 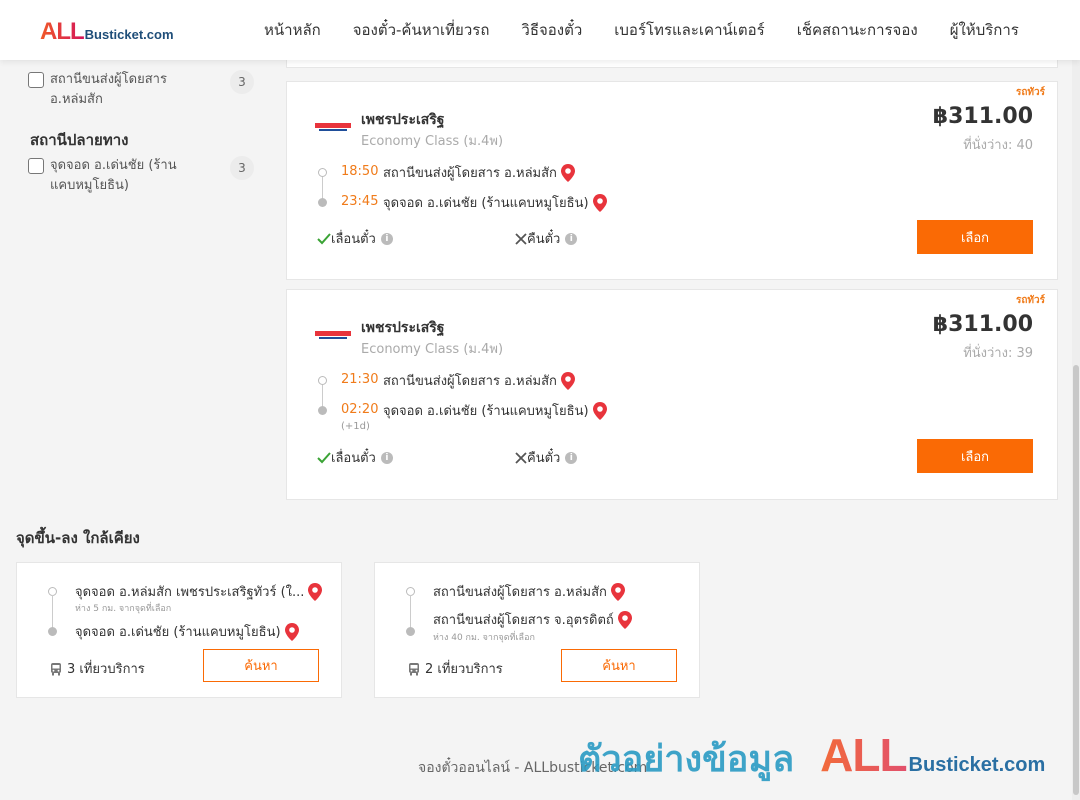 What do you see at coordinates (811, 757) in the screenshot?
I see `sample-data-watermark: ตัวอย่างข้อมูล ALL Busticket.com` at bounding box center [811, 757].